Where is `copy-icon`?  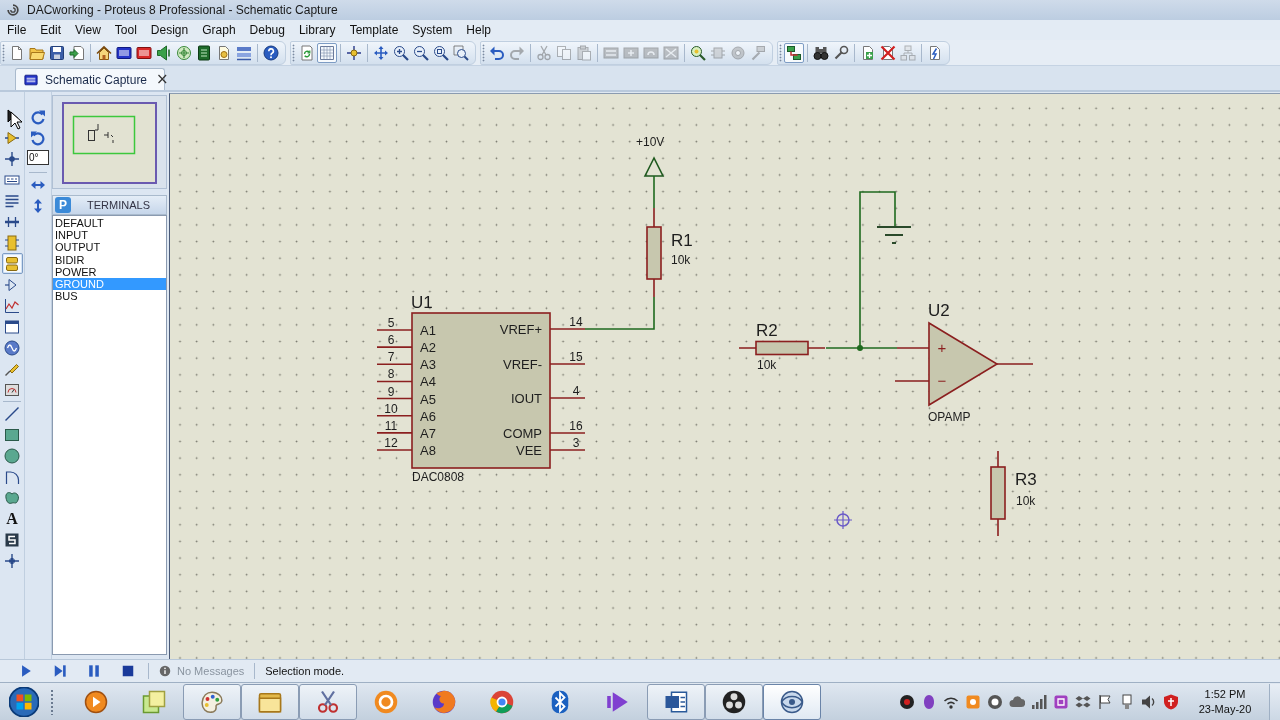 copy-icon is located at coordinates (564, 52).